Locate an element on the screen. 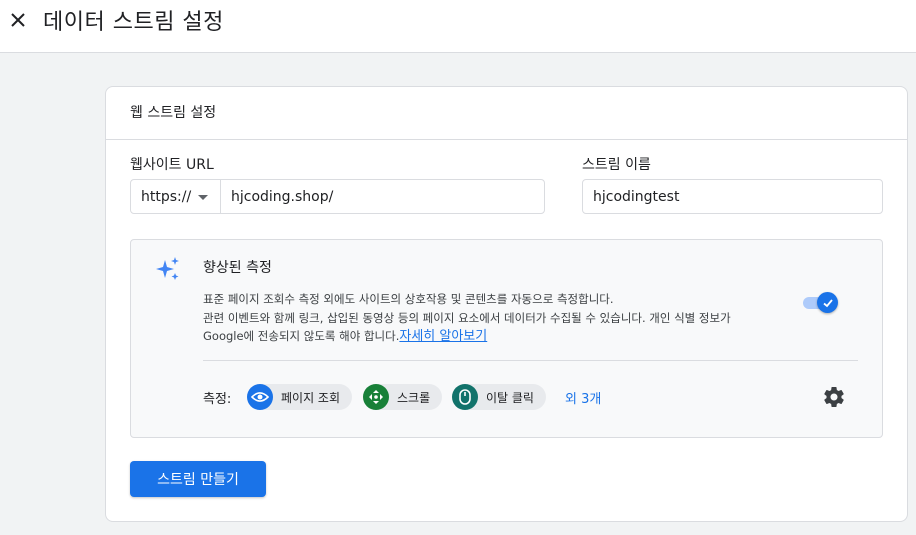 Image resolution: width=916 pixels, height=535 pixels. divider is located at coordinates (530, 360).